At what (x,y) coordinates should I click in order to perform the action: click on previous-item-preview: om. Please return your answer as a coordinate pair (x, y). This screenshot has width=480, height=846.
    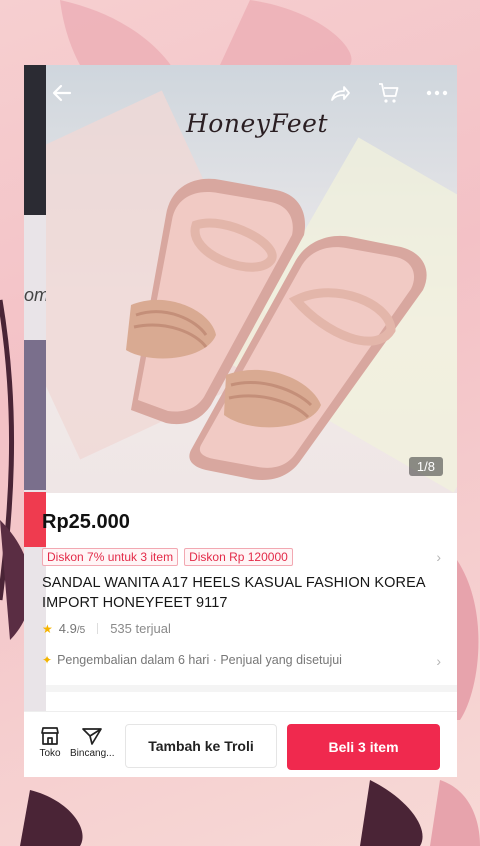
    Looking at the image, I should click on (35, 421).